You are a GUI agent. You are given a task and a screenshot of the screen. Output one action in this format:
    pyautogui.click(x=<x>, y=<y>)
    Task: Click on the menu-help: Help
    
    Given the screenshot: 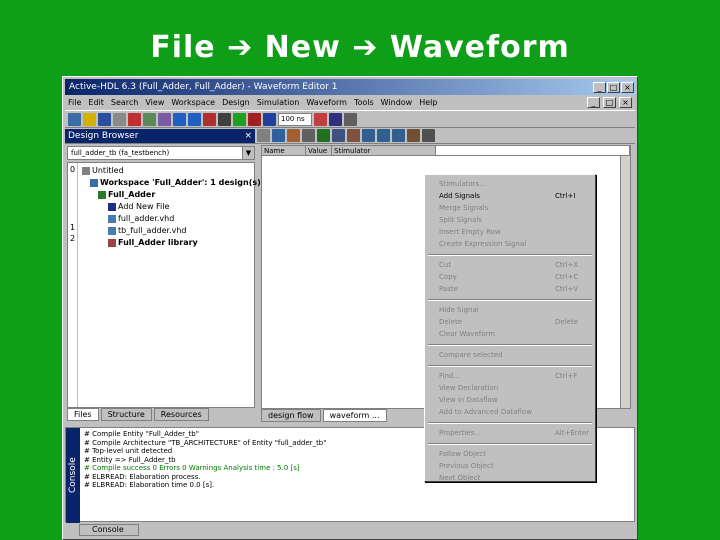 What is the action you would take?
    pyautogui.click(x=428, y=102)
    